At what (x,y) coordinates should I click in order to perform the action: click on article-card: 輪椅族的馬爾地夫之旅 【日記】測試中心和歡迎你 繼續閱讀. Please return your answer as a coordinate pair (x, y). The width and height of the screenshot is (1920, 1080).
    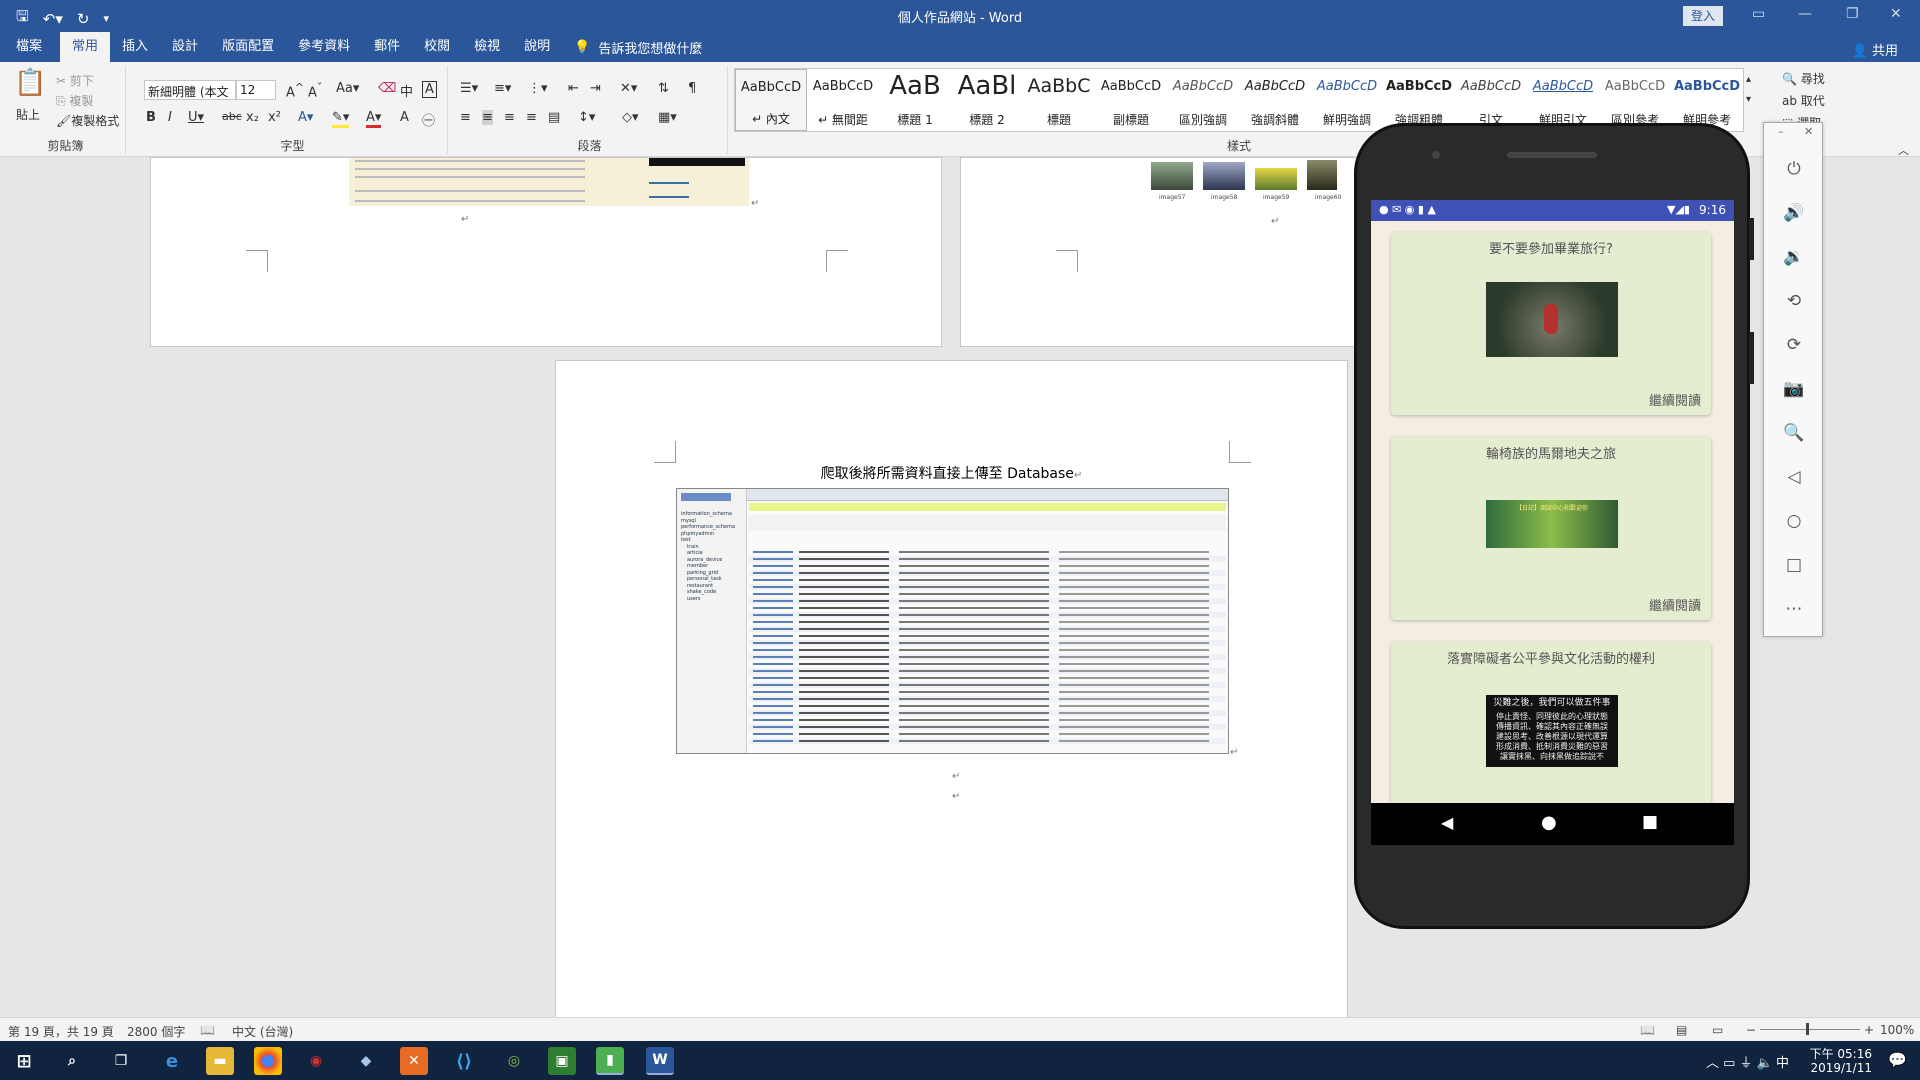
    Looking at the image, I should click on (1551, 528).